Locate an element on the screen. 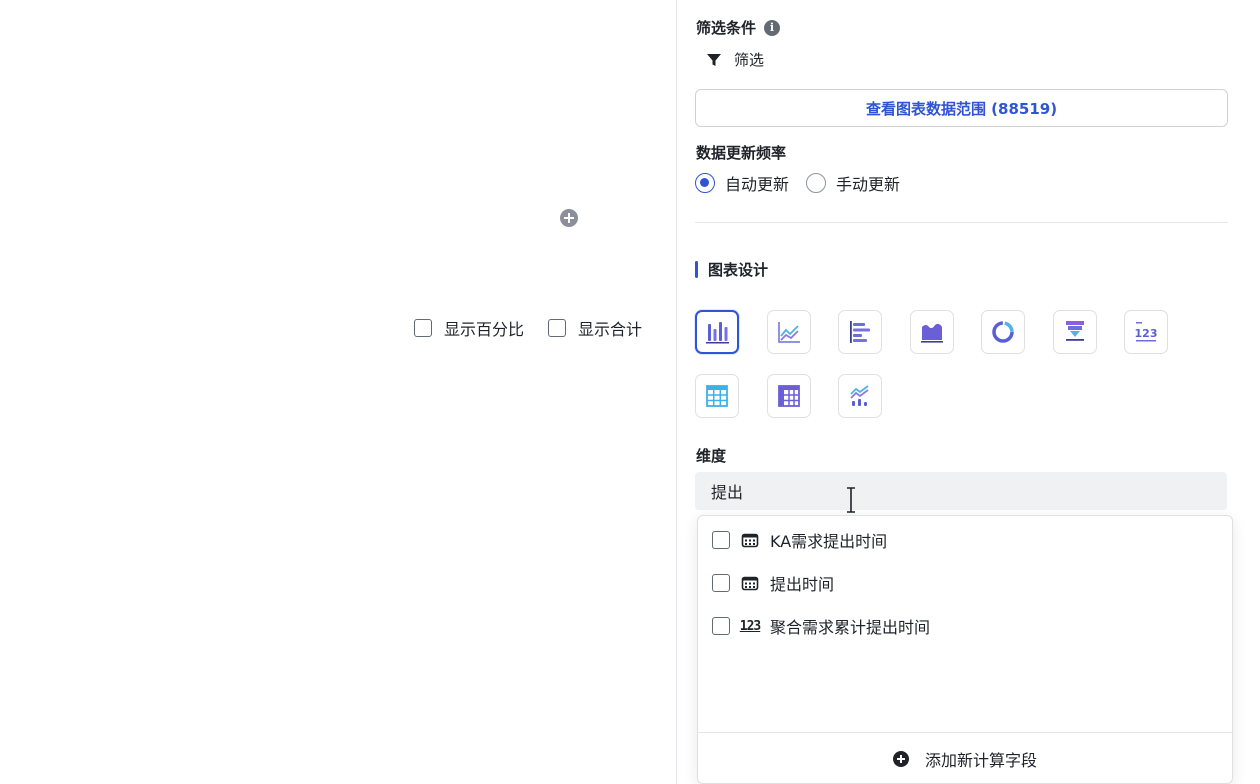 Image resolution: width=1260 pixels, height=784 pixels. line-chart-icon is located at coordinates (789, 332).